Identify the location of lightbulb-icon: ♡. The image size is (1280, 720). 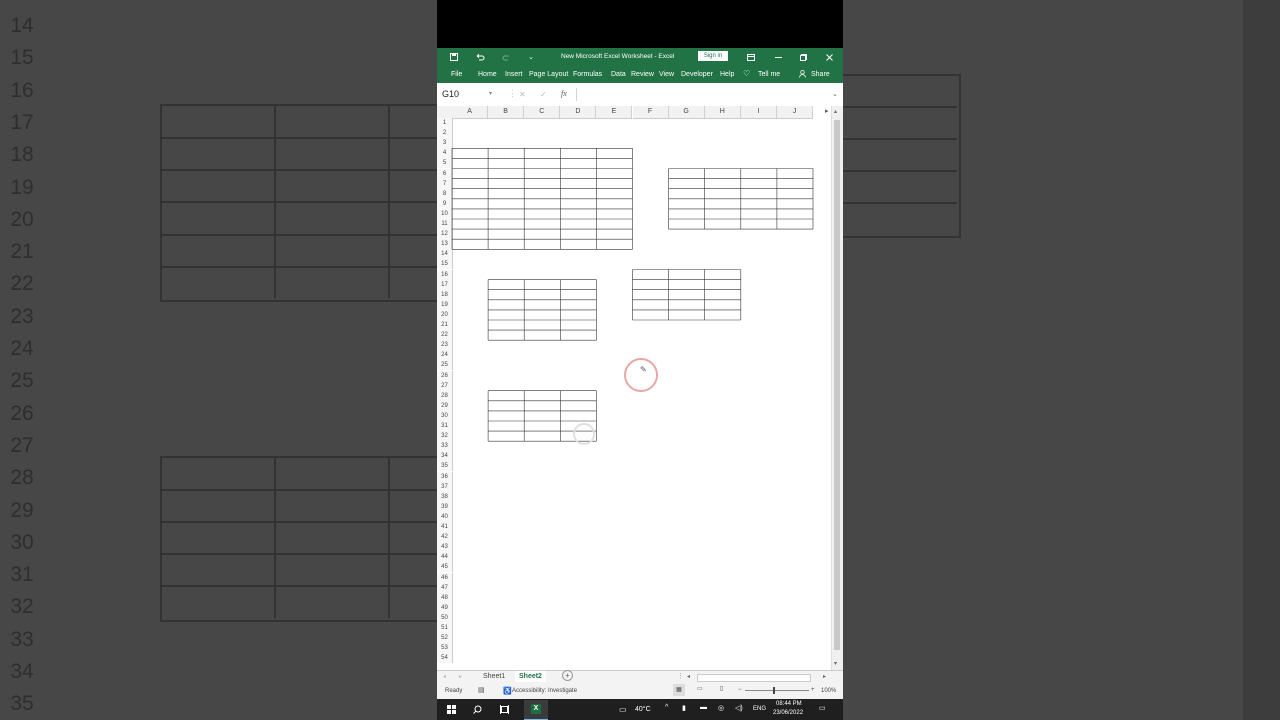
(746, 73).